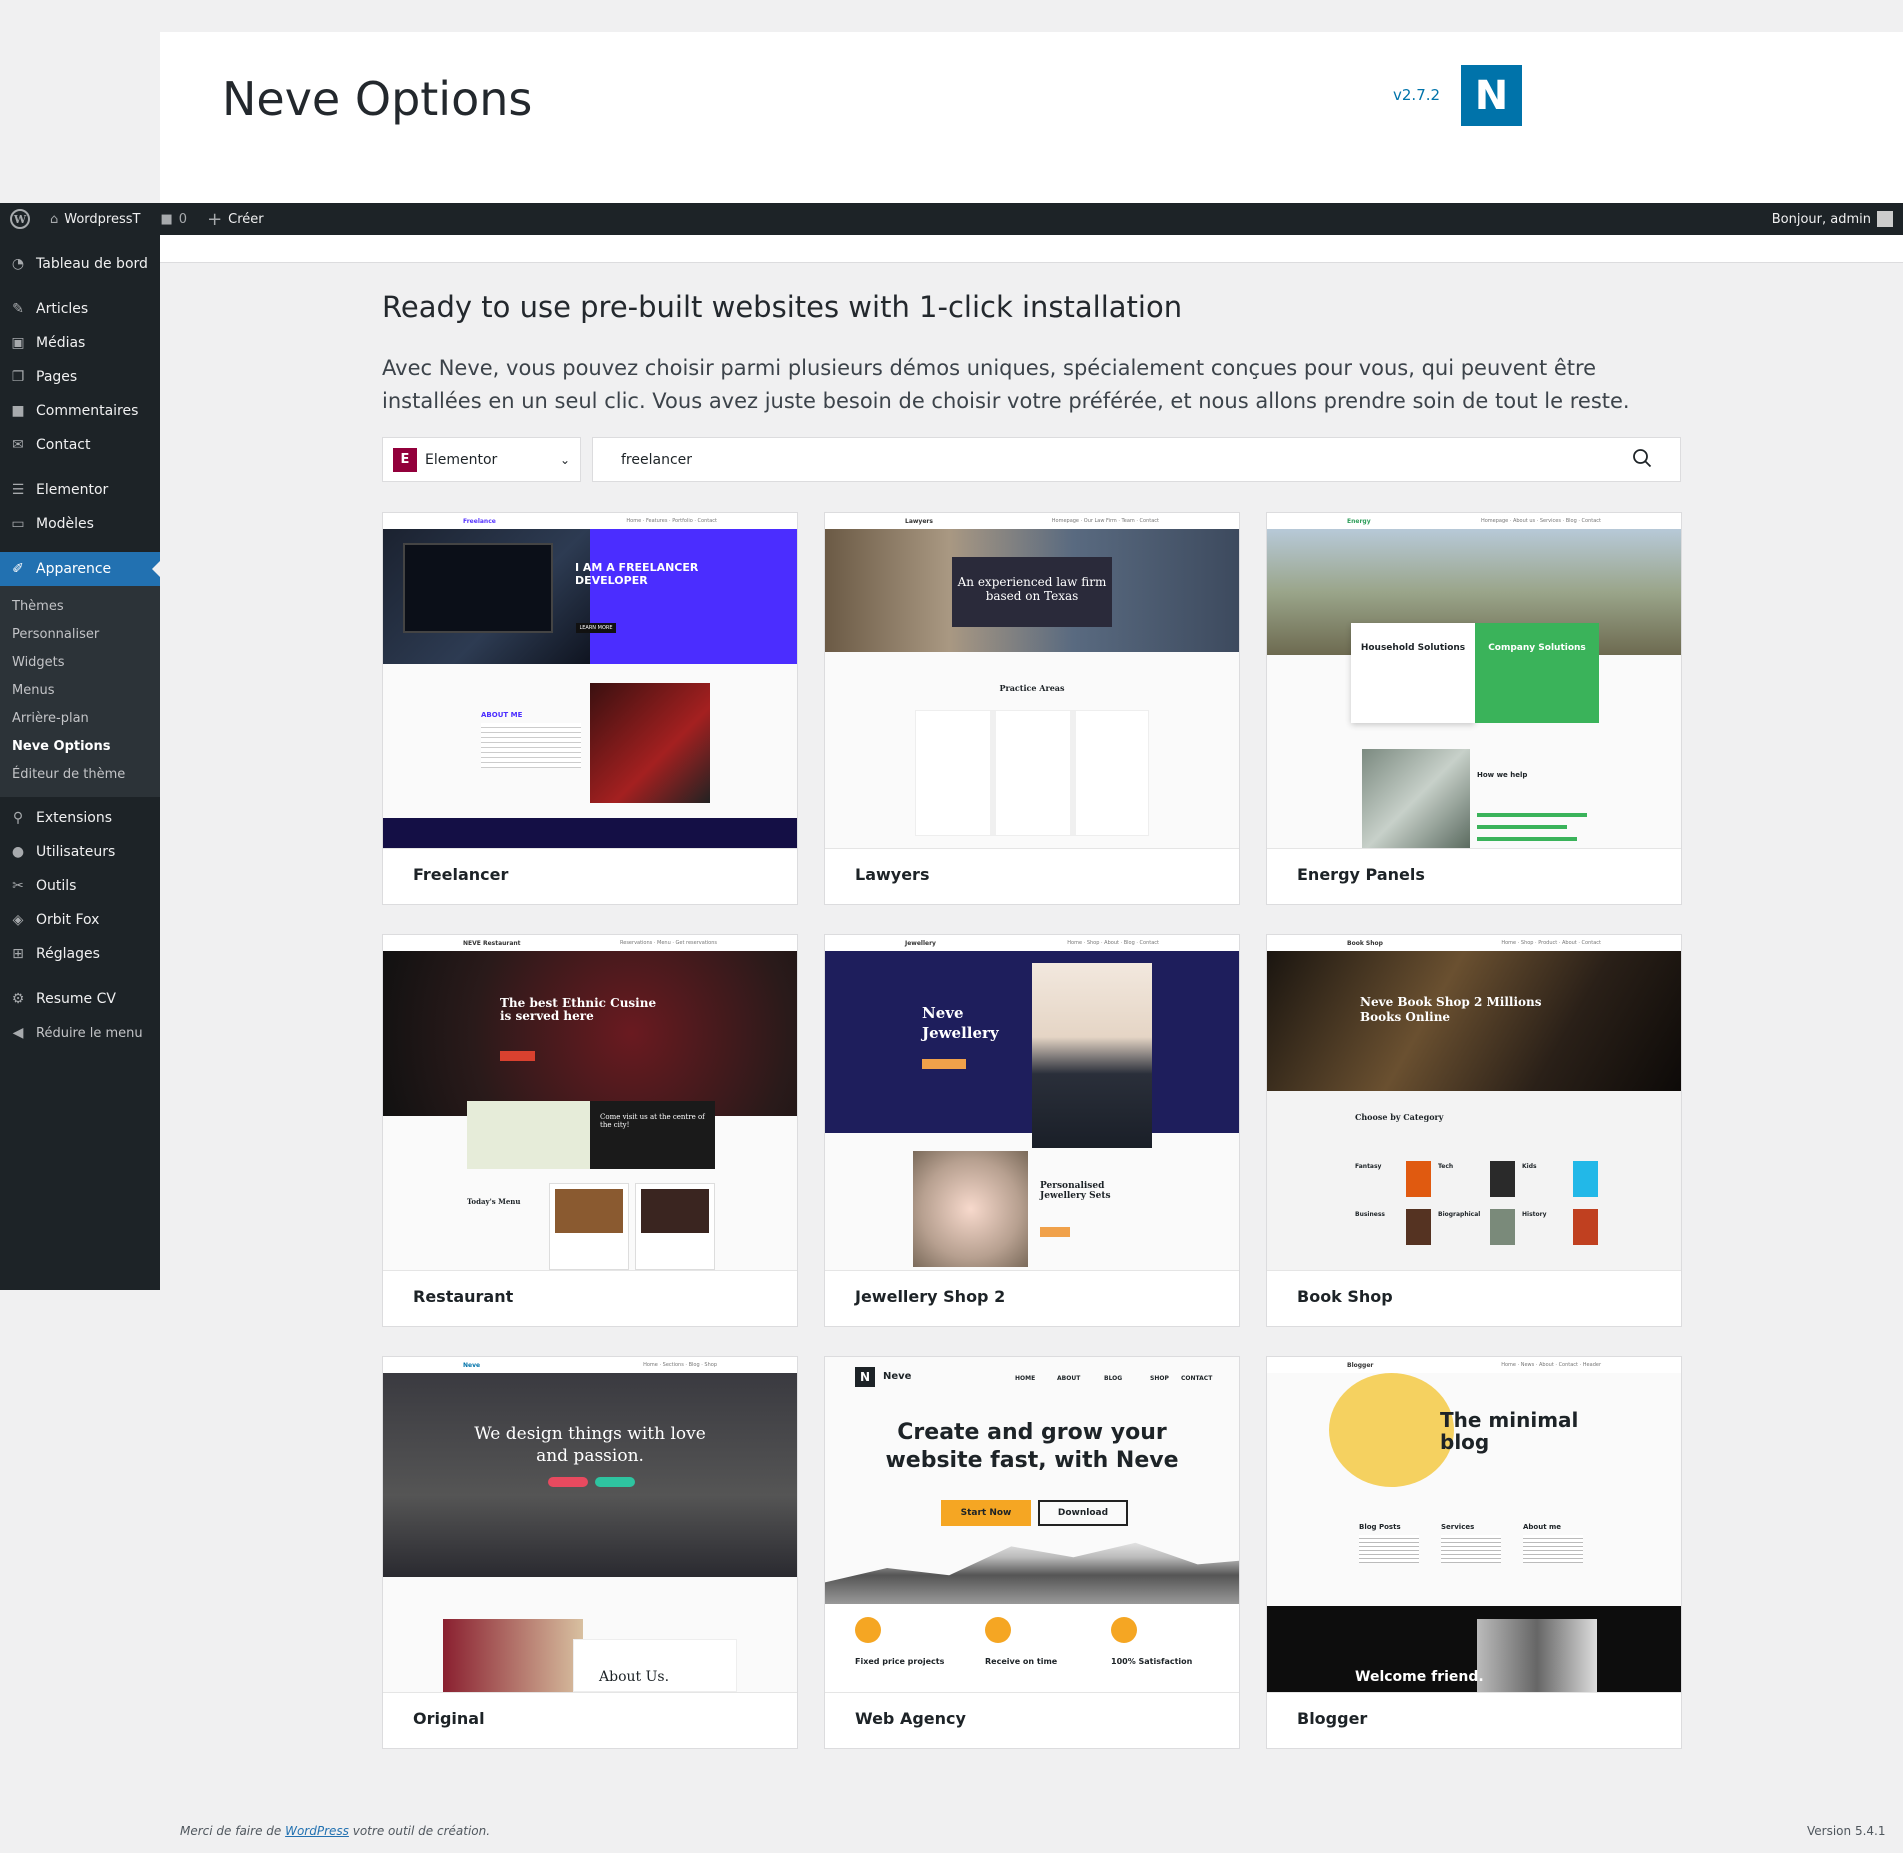 This screenshot has width=1903, height=1853. I want to click on preview-welcome: Welcome friend., so click(1419, 1677).